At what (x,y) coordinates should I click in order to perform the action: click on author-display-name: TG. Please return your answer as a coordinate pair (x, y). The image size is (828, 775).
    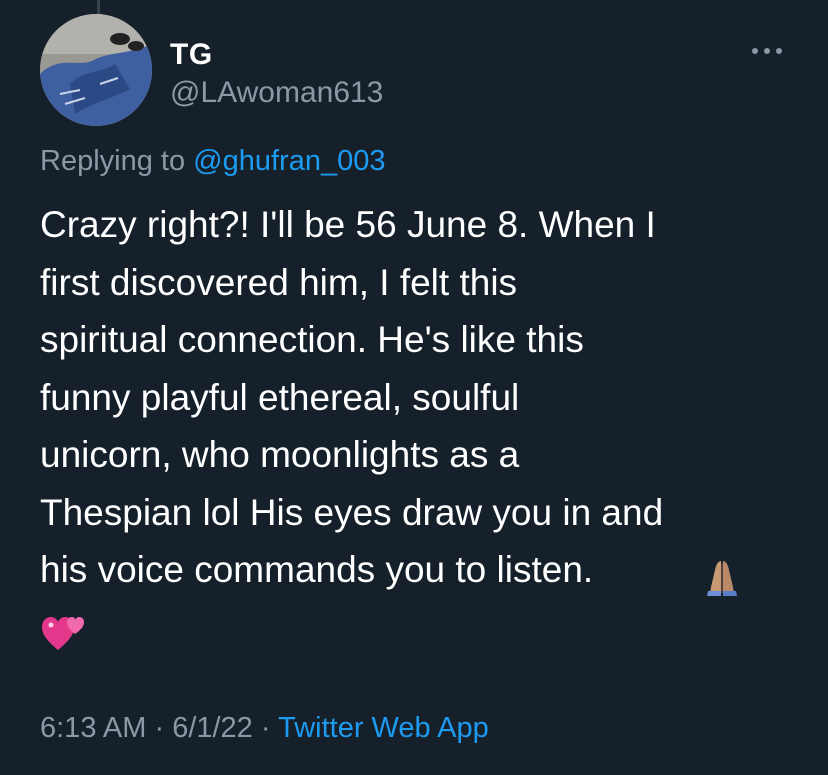
    Looking at the image, I should click on (191, 55).